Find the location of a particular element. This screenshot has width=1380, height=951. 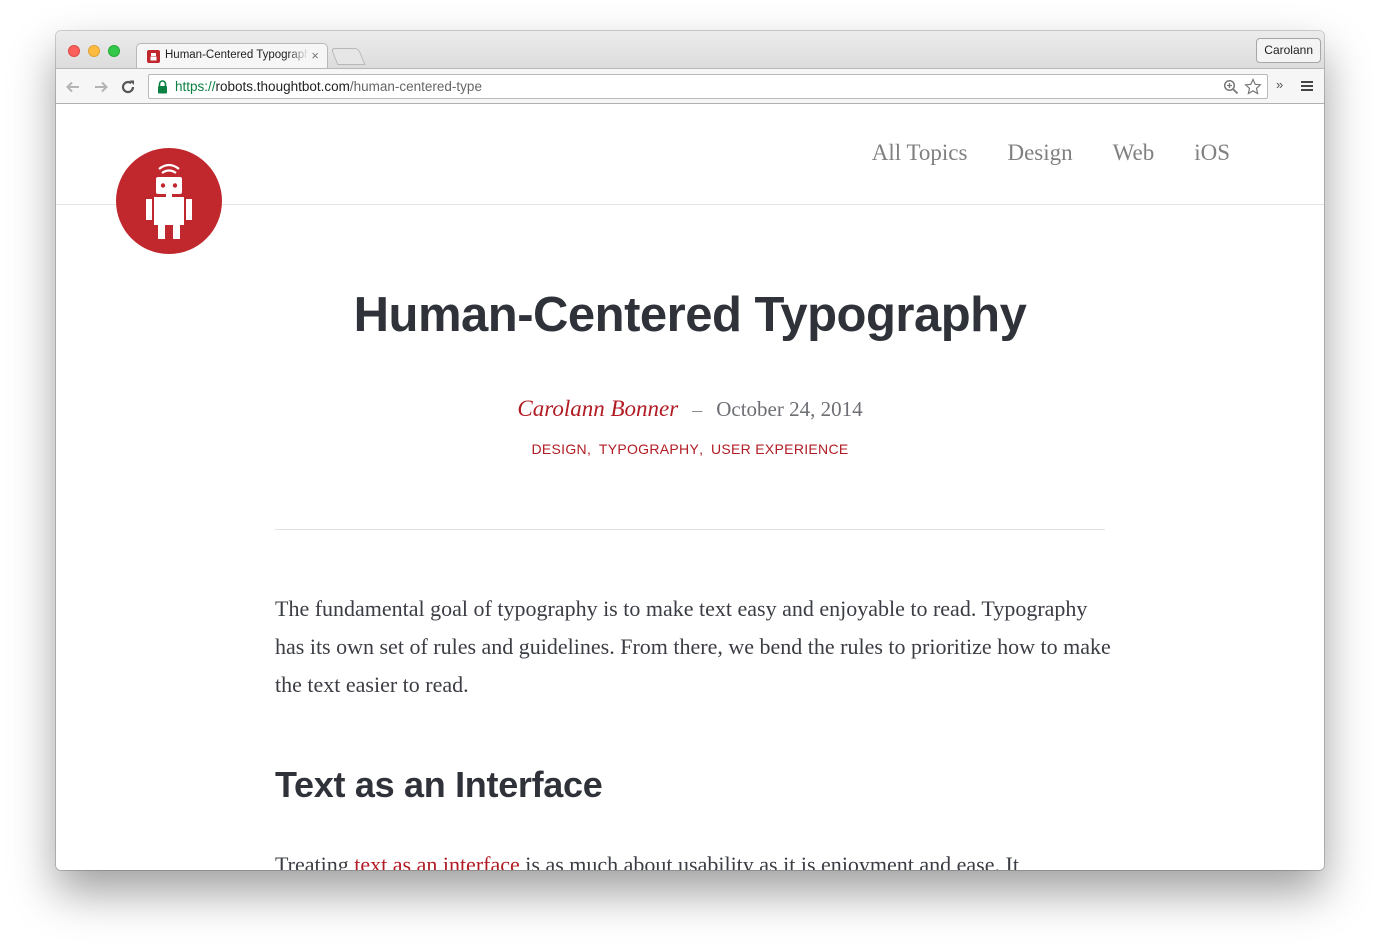

section-heading: Text as an Interface is located at coordinates (439, 784).